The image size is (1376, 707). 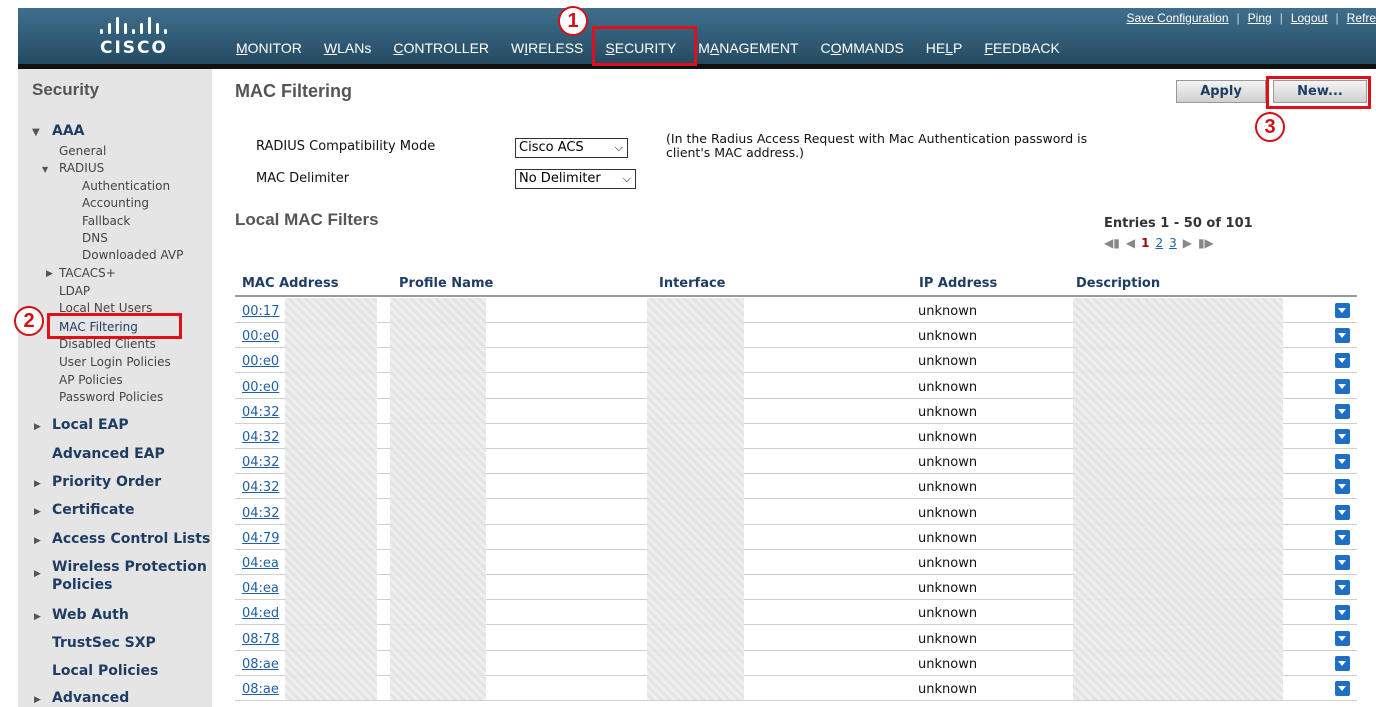 What do you see at coordinates (105, 671) in the screenshot?
I see `sidebar-item-local-policies: Local Policies` at bounding box center [105, 671].